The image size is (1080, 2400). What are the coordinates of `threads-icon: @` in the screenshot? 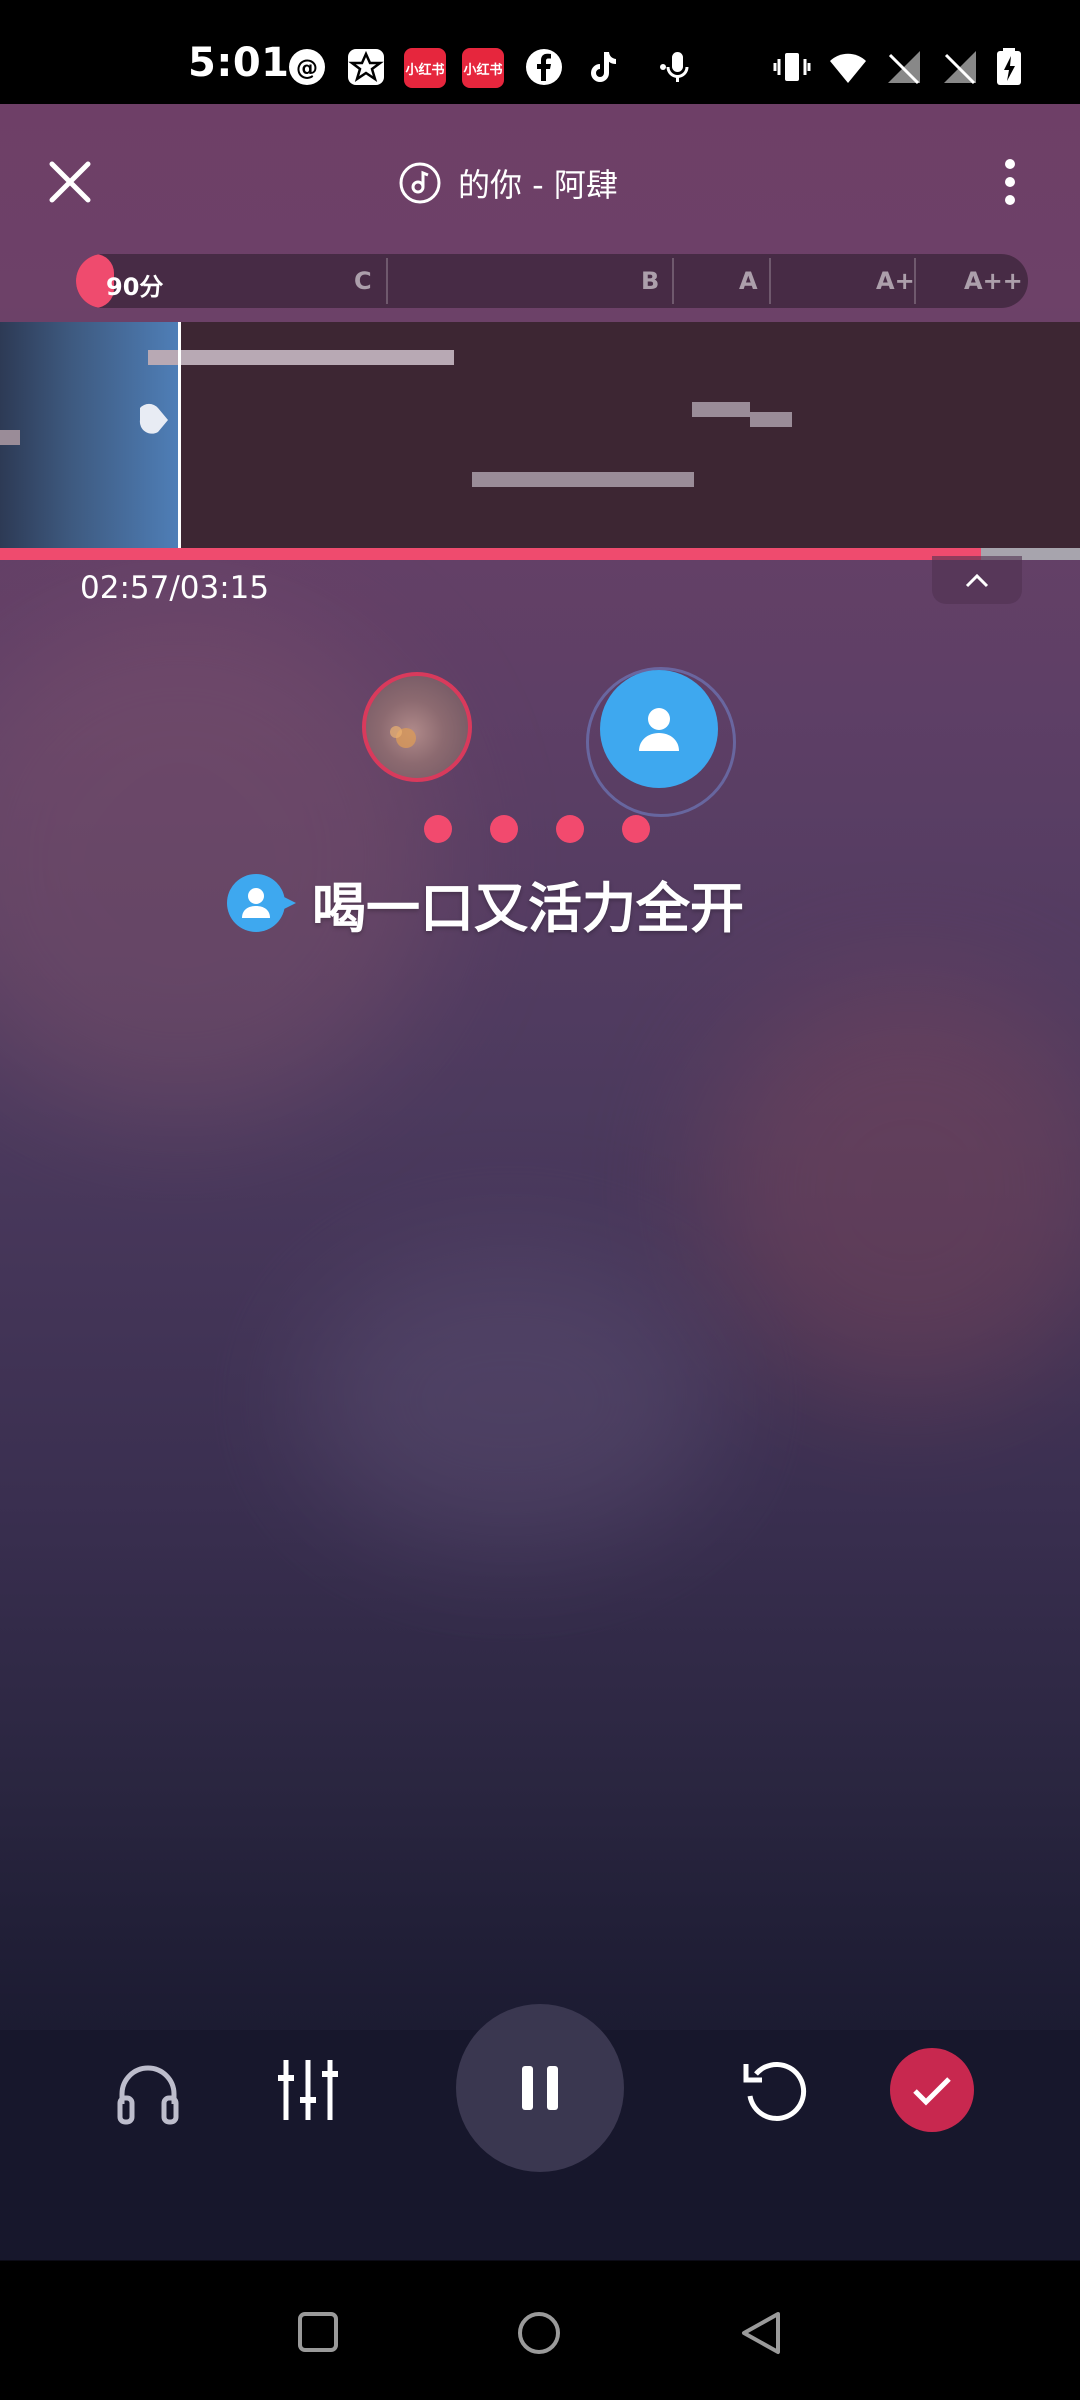 It's located at (307, 67).